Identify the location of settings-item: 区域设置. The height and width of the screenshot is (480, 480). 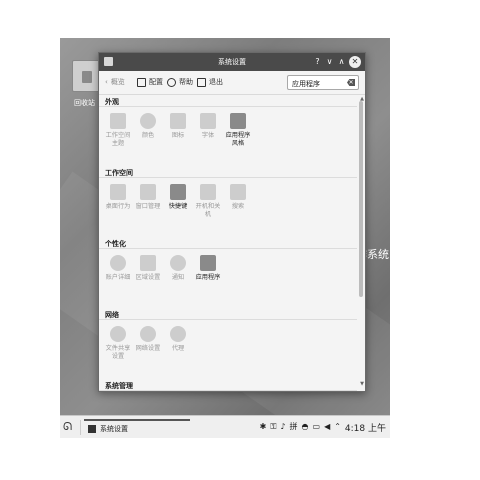
(148, 279).